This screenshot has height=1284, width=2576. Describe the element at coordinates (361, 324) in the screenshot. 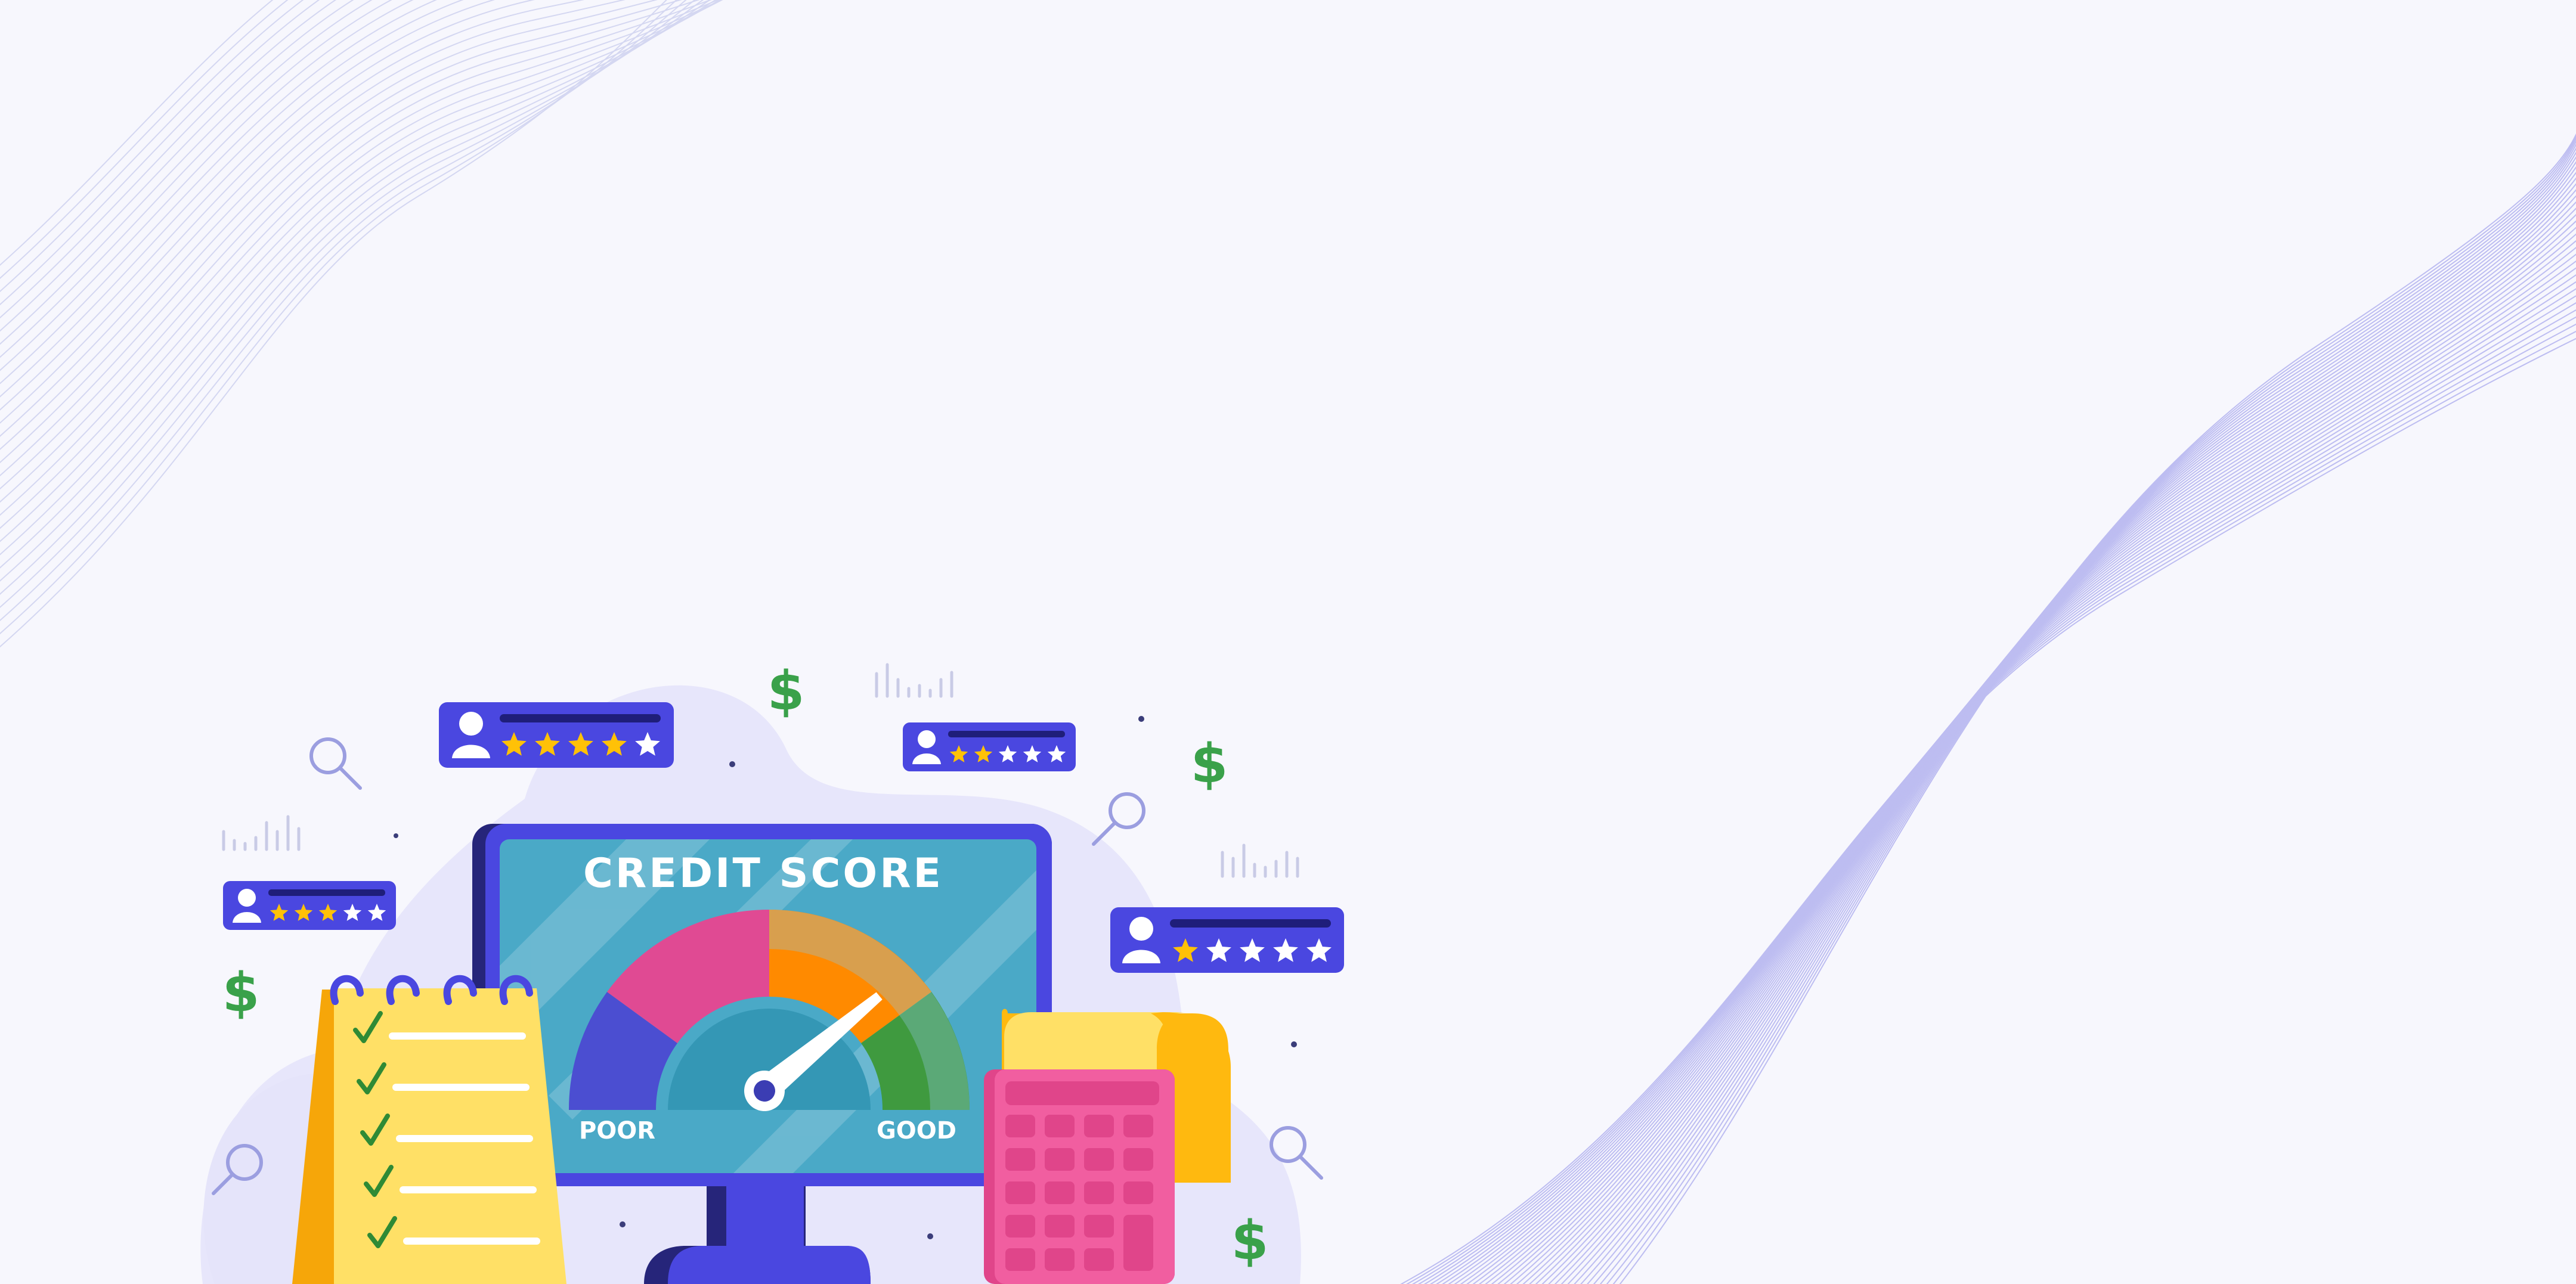

I see `background-wave-lines-left` at that location.